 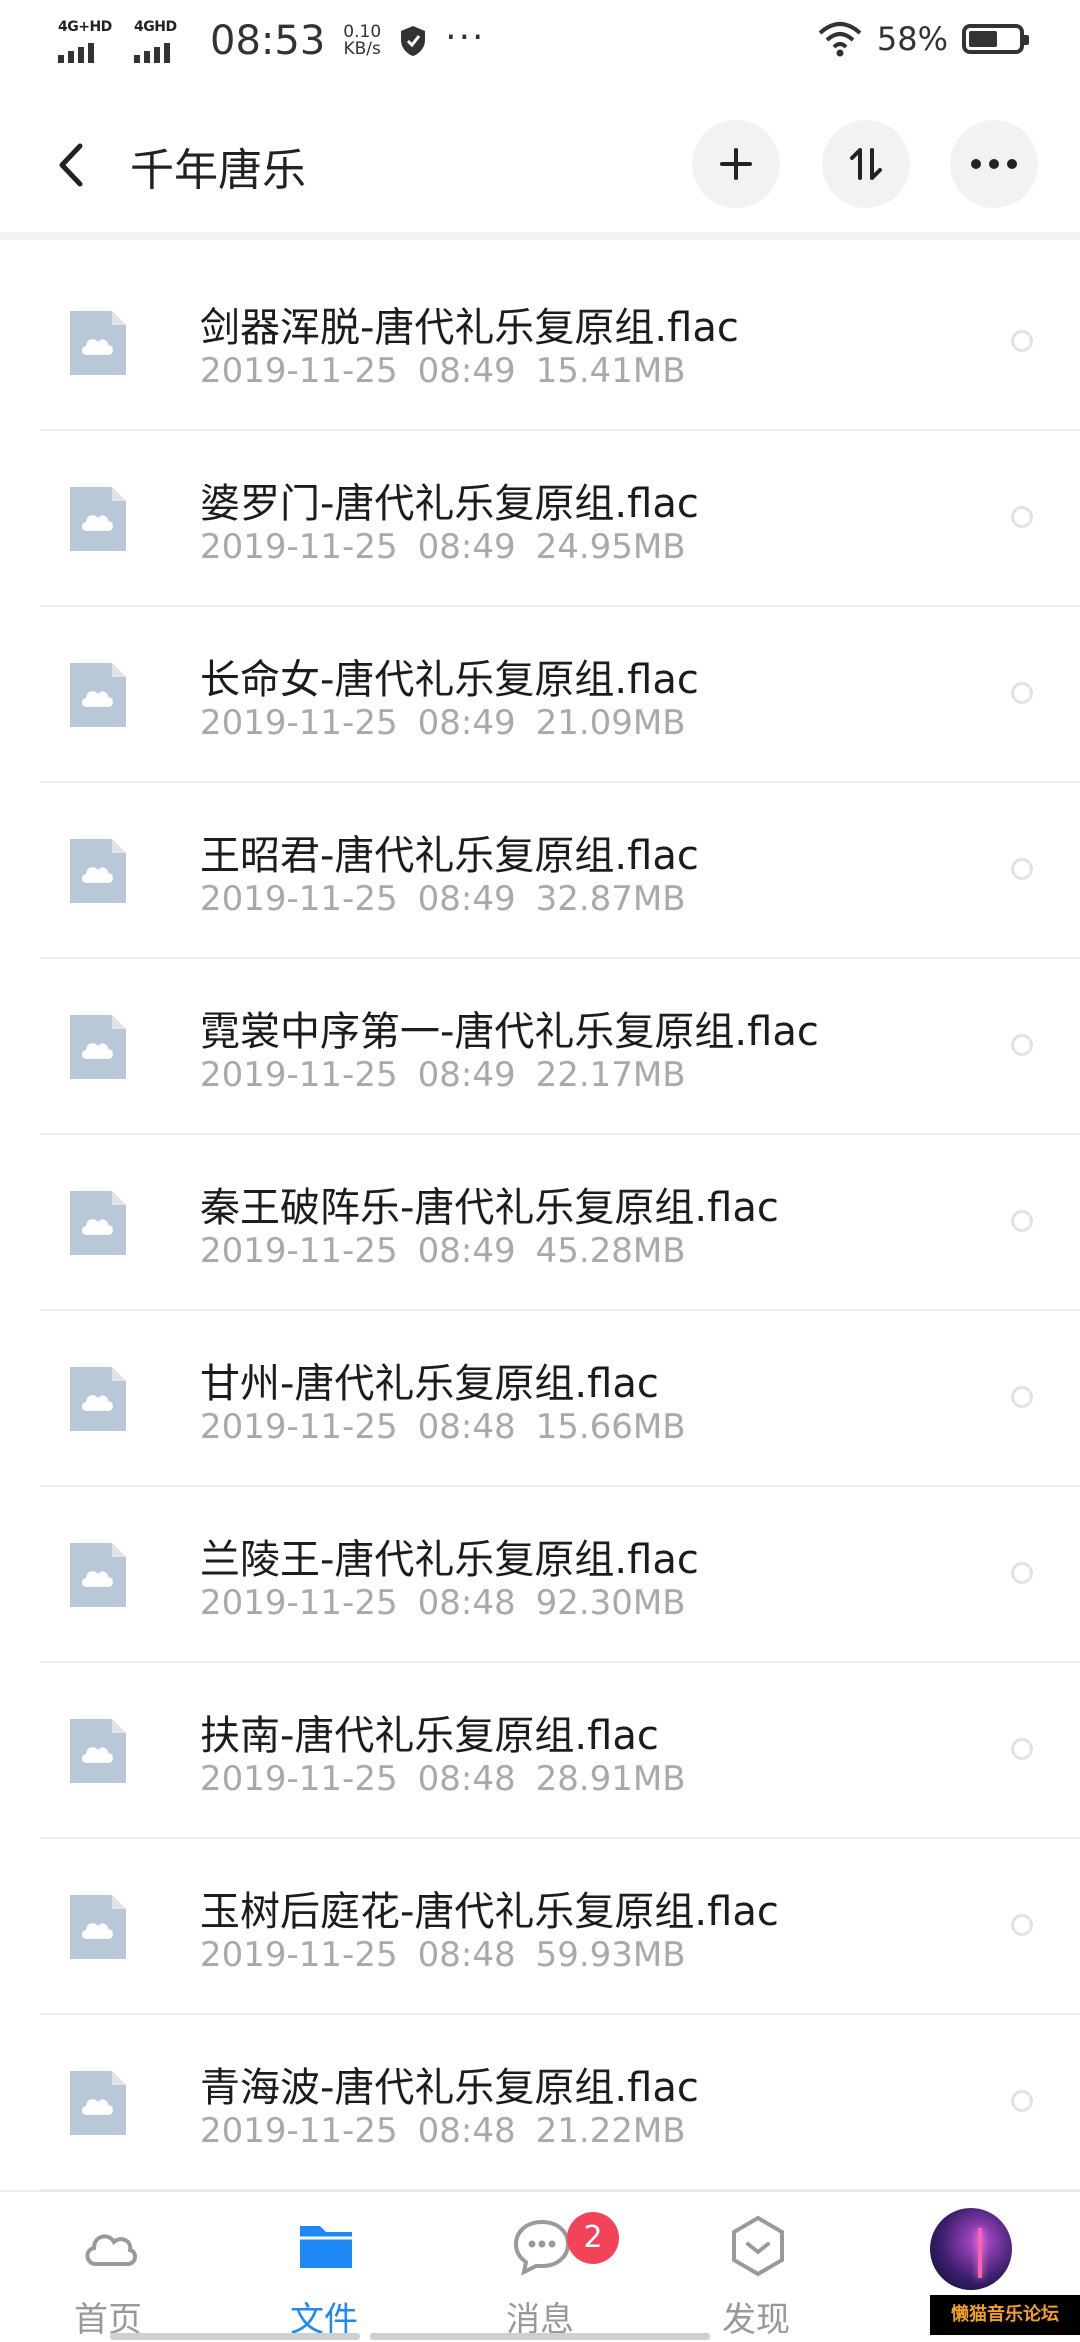 I want to click on file-meta: 2019-11-25 08:49 24.95MB, so click(x=443, y=547).